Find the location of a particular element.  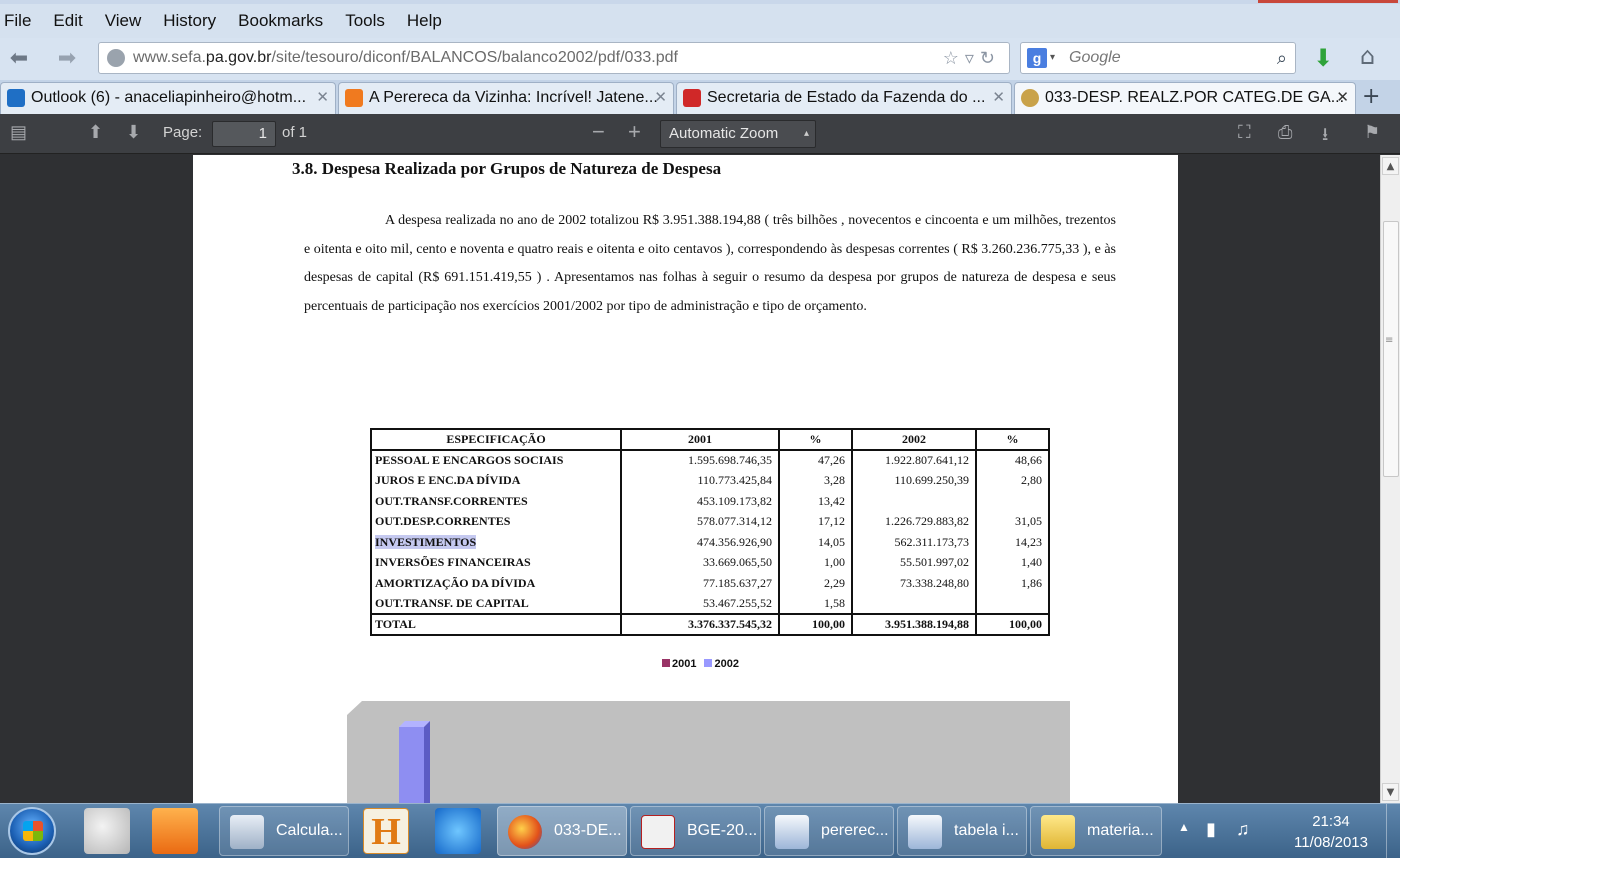

bookmark-icon: ⚑ is located at coordinates (1372, 132).